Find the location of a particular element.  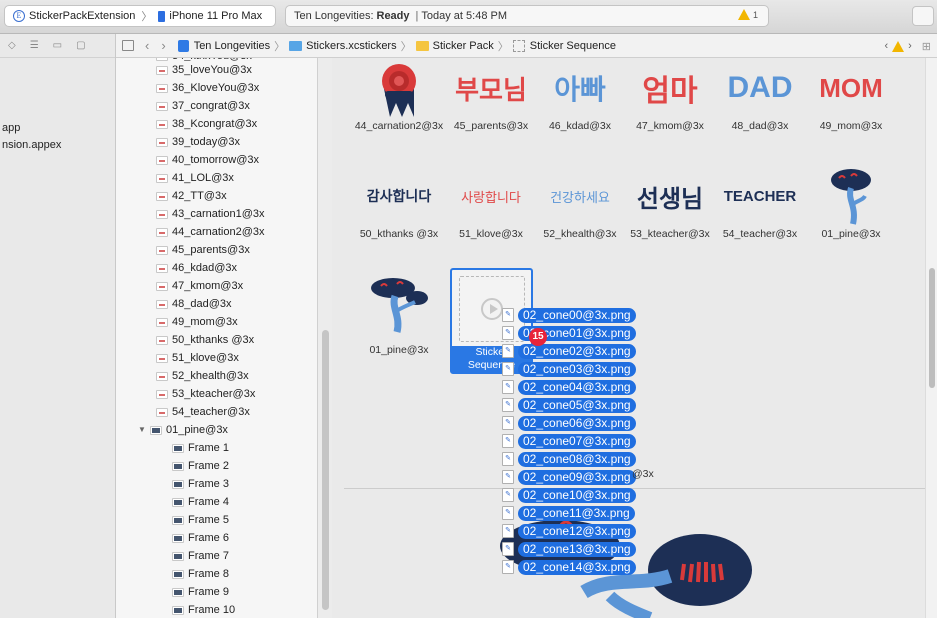

outline-item: 49_mom@3x is located at coordinates (216, 322).